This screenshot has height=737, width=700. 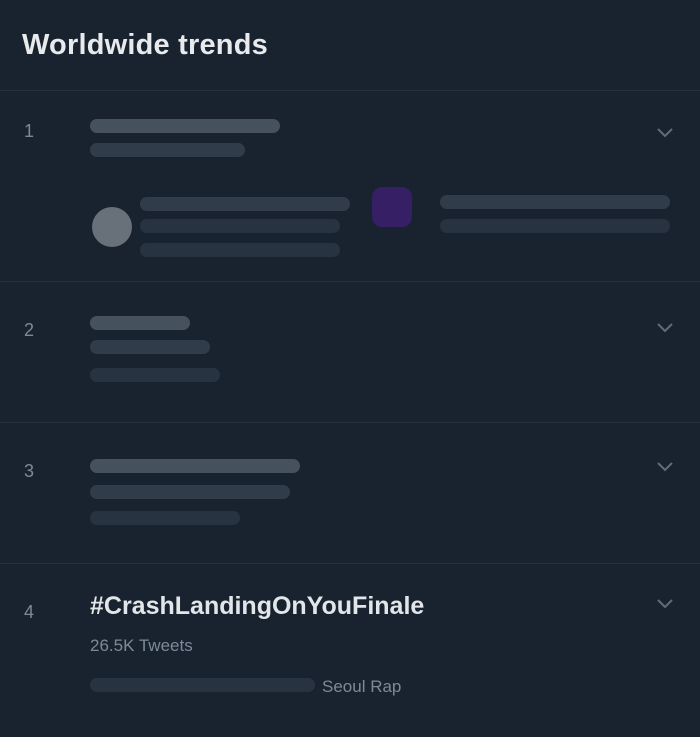 What do you see at coordinates (29, 471) in the screenshot?
I see `trend-rank: 3` at bounding box center [29, 471].